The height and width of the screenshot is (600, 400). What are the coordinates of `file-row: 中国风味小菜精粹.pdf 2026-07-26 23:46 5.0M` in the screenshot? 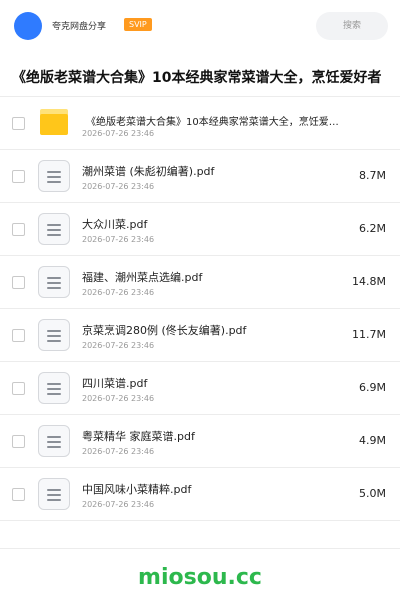 It's located at (200, 494).